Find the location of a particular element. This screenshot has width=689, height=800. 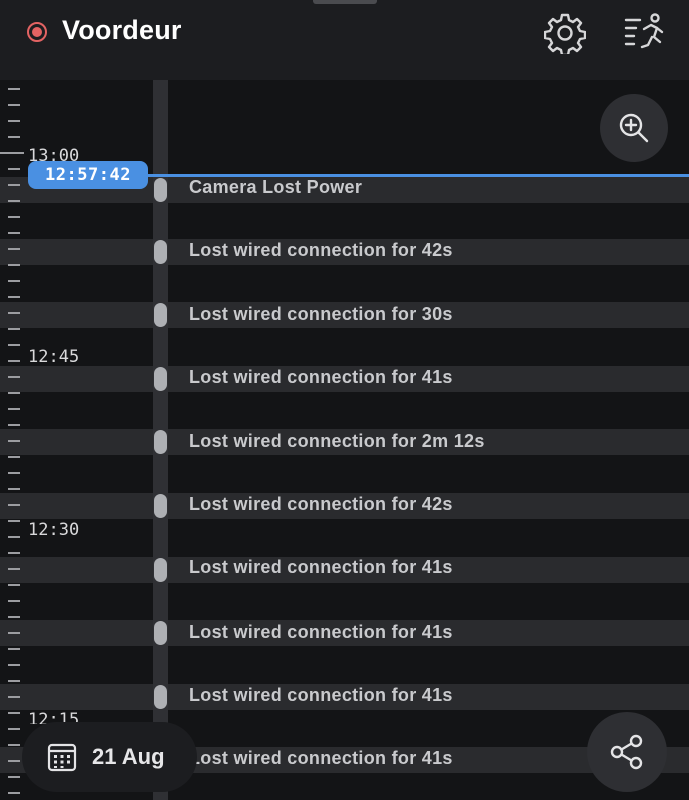

share-icon is located at coordinates (626, 752).